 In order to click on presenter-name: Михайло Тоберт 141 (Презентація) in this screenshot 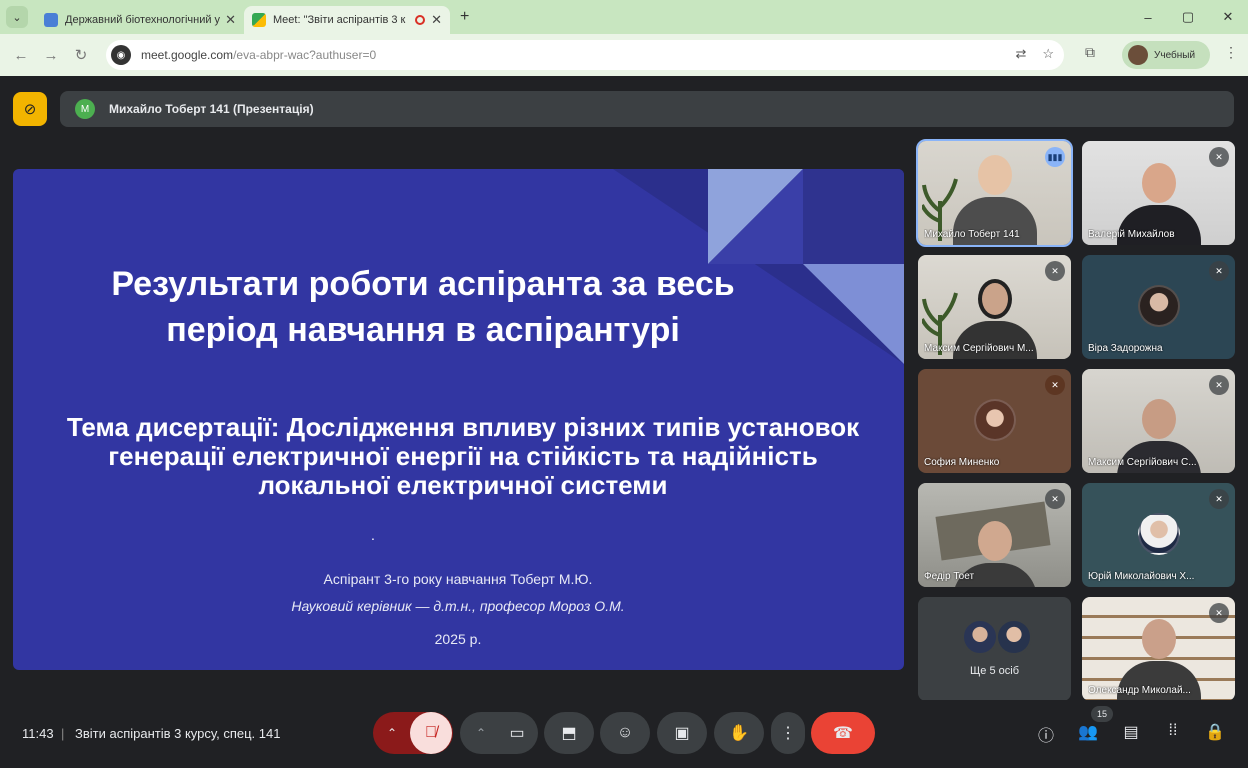, I will do `click(211, 109)`.